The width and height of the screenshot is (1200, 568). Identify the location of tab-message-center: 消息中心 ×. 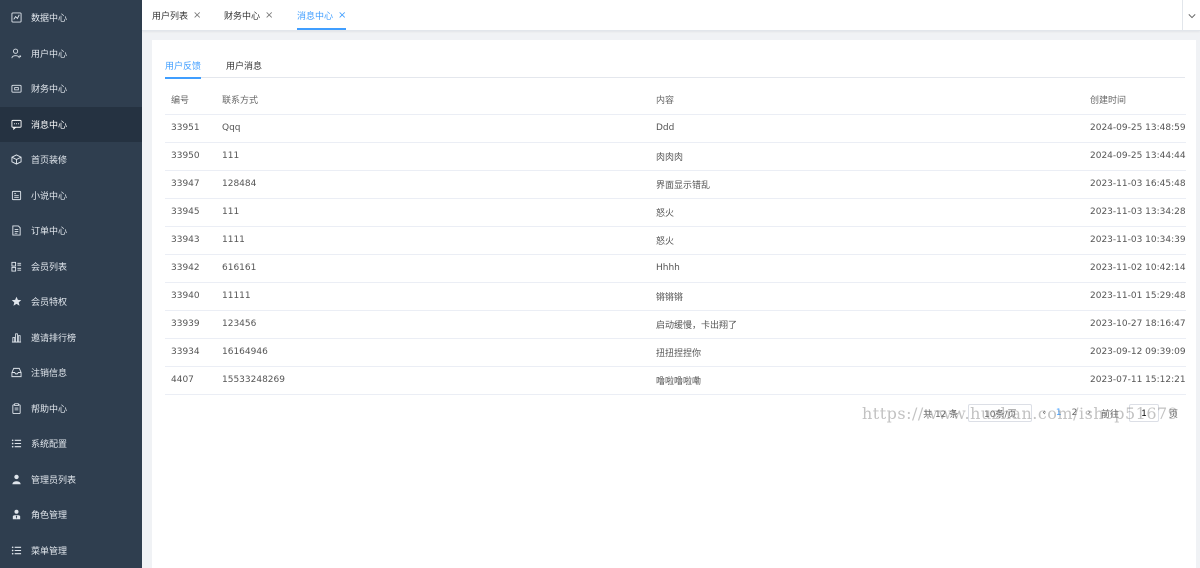
(322, 15).